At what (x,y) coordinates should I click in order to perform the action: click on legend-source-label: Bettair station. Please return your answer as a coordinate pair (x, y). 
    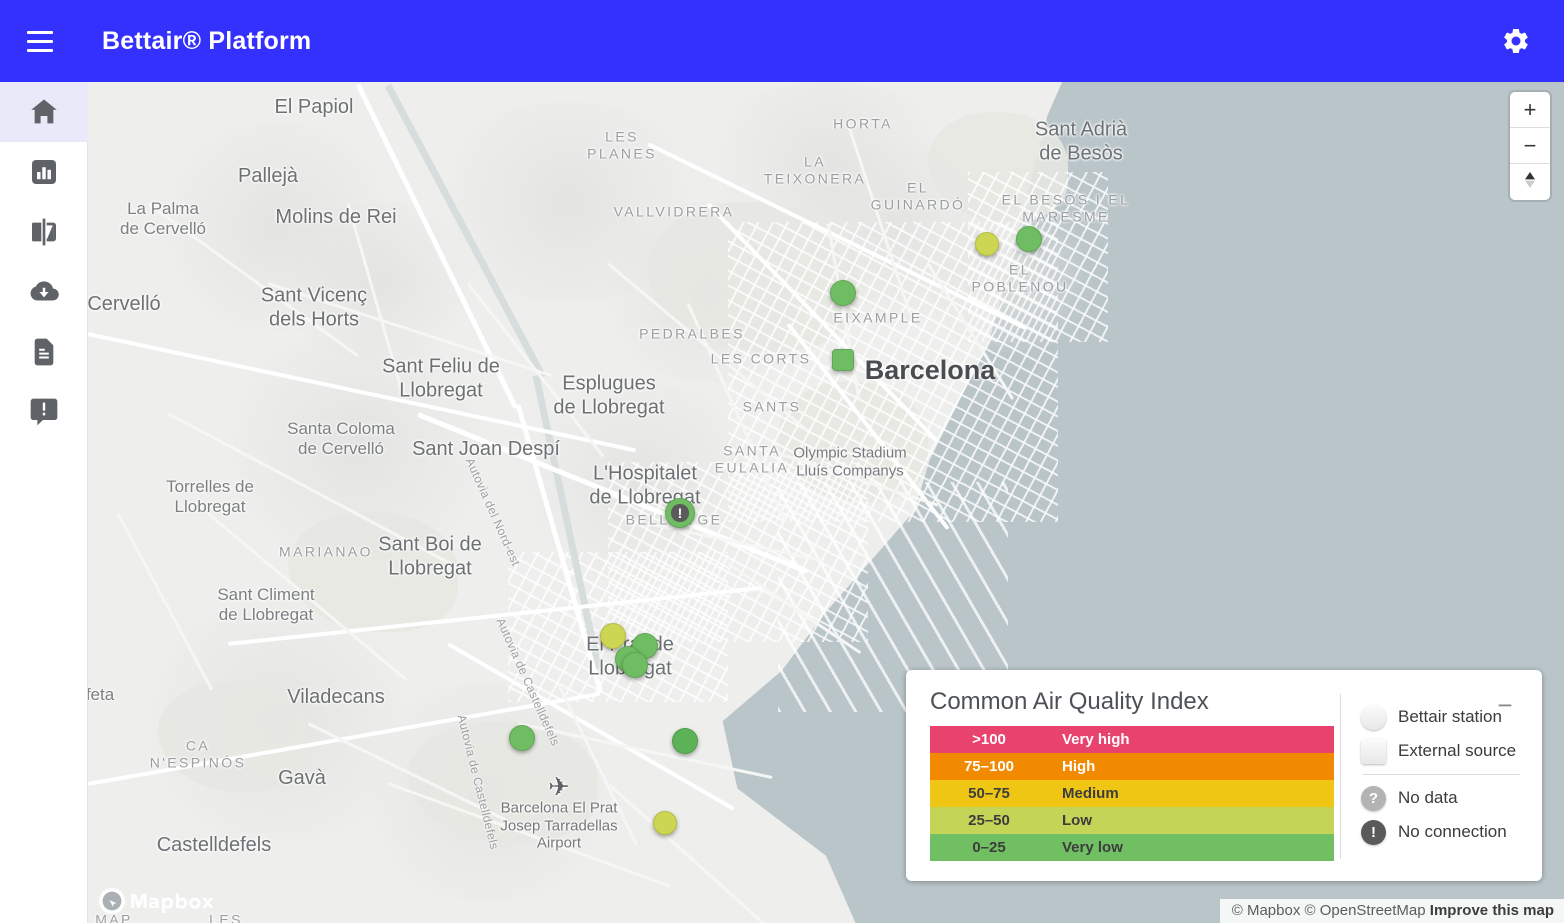
    Looking at the image, I should click on (1450, 716).